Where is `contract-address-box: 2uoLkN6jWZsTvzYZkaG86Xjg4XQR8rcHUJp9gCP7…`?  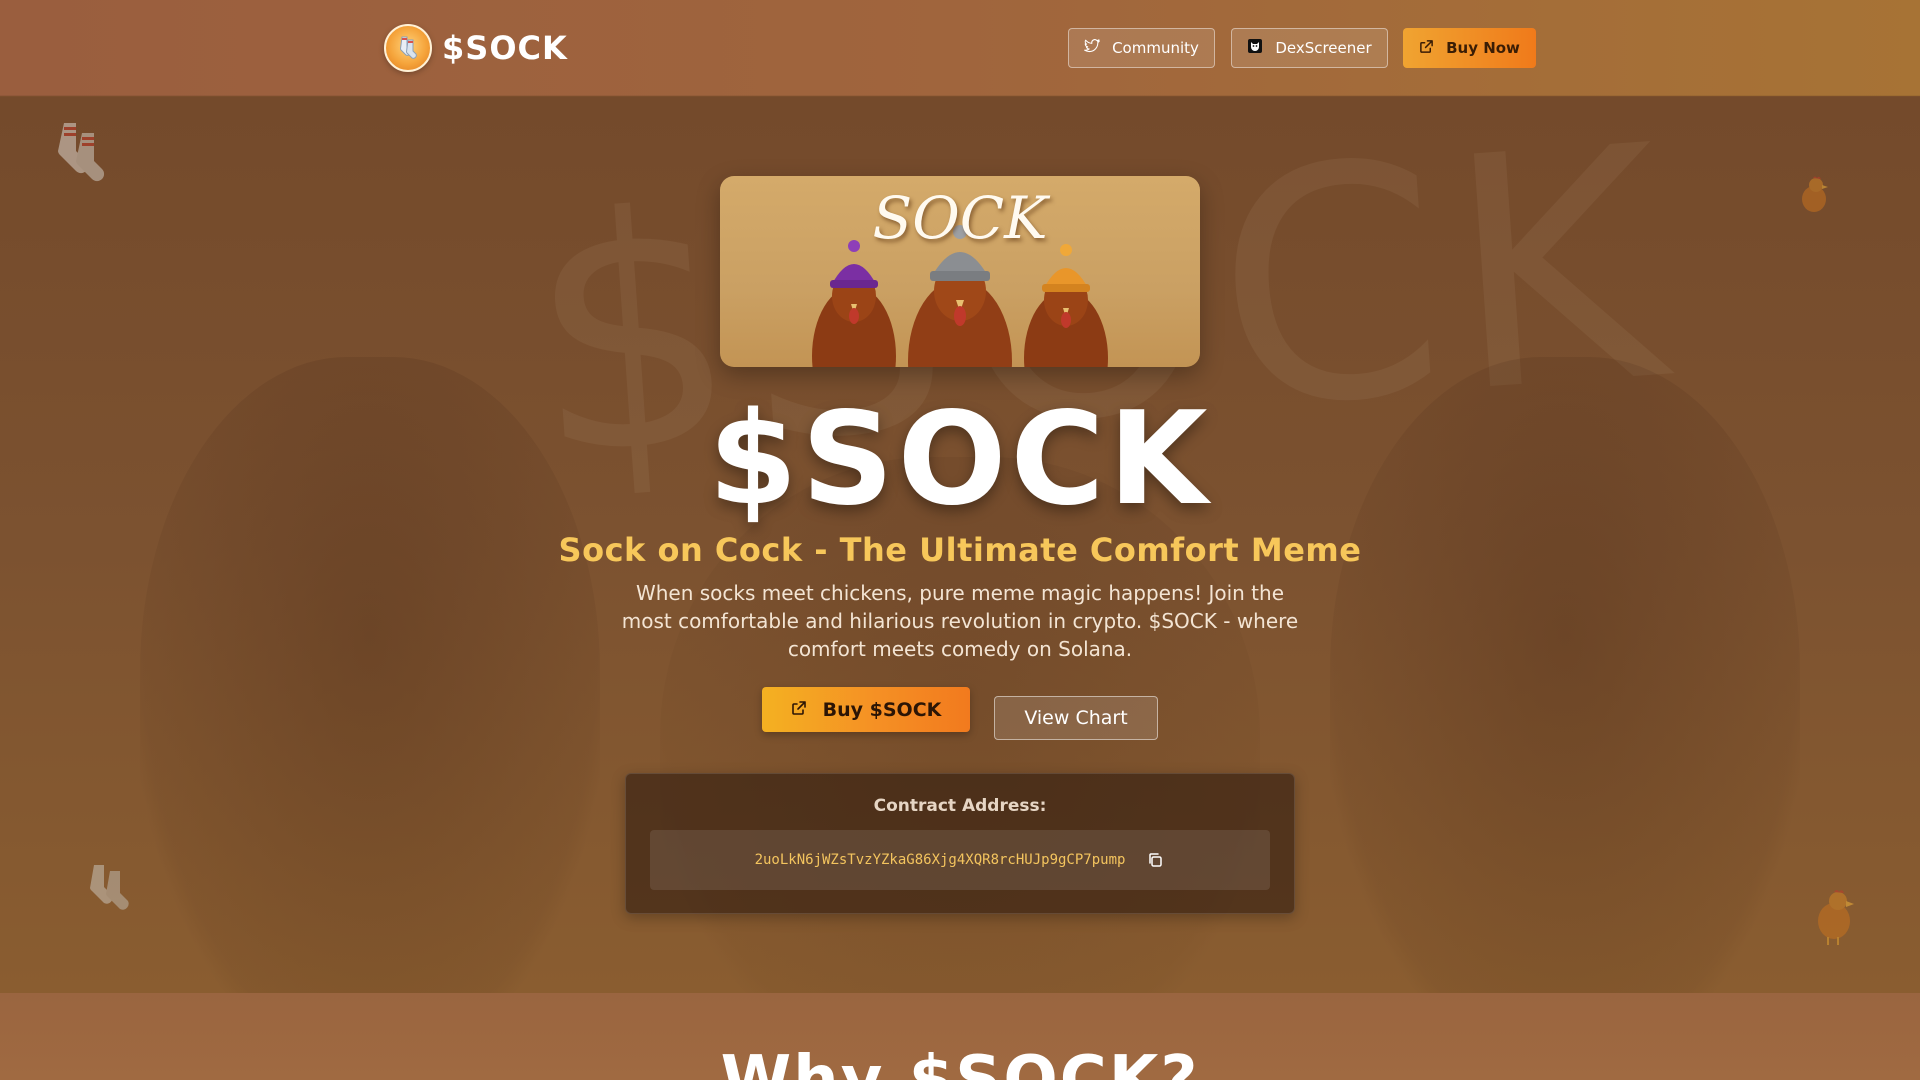
contract-address-box: 2uoLkN6jWZsTvzYZkaG86Xjg4XQR8rcHUJp9gCP7… is located at coordinates (960, 860).